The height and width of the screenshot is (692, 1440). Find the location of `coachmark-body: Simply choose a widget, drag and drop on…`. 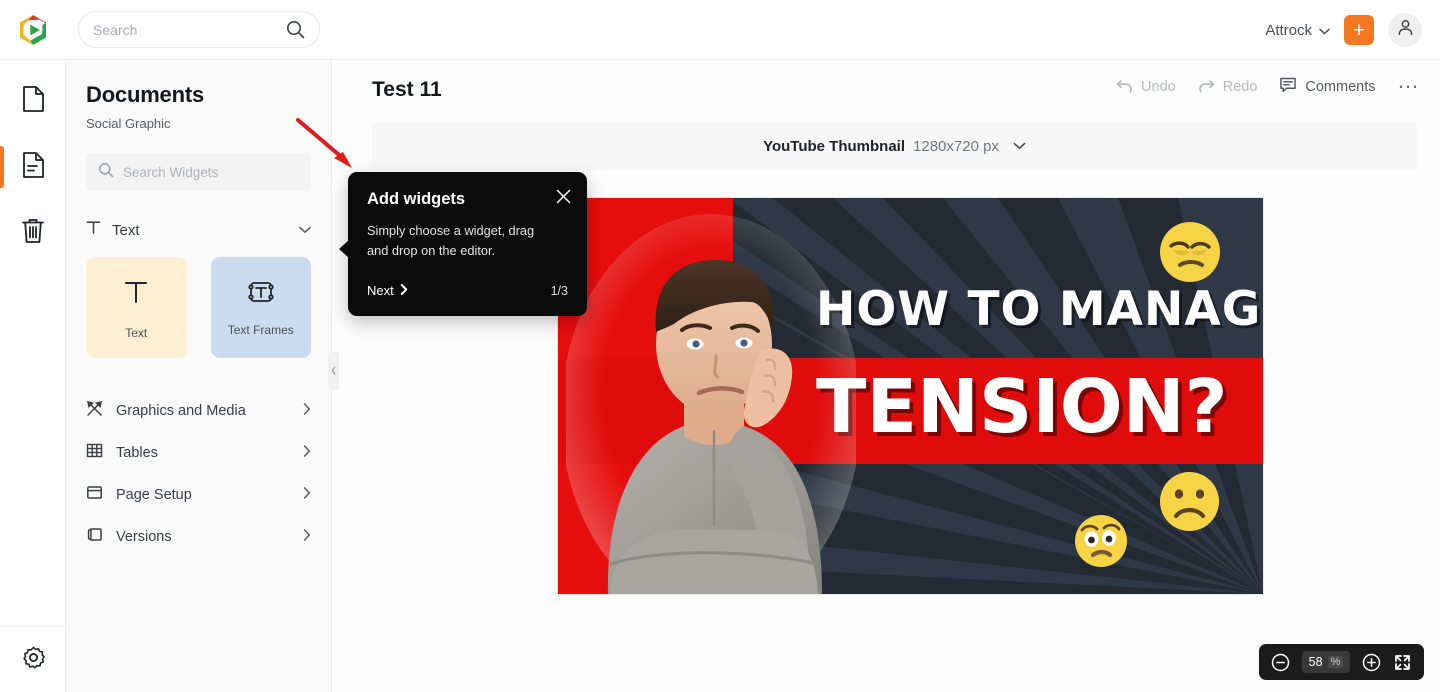

coachmark-body: Simply choose a widget, drag and drop on… is located at coordinates (451, 240).